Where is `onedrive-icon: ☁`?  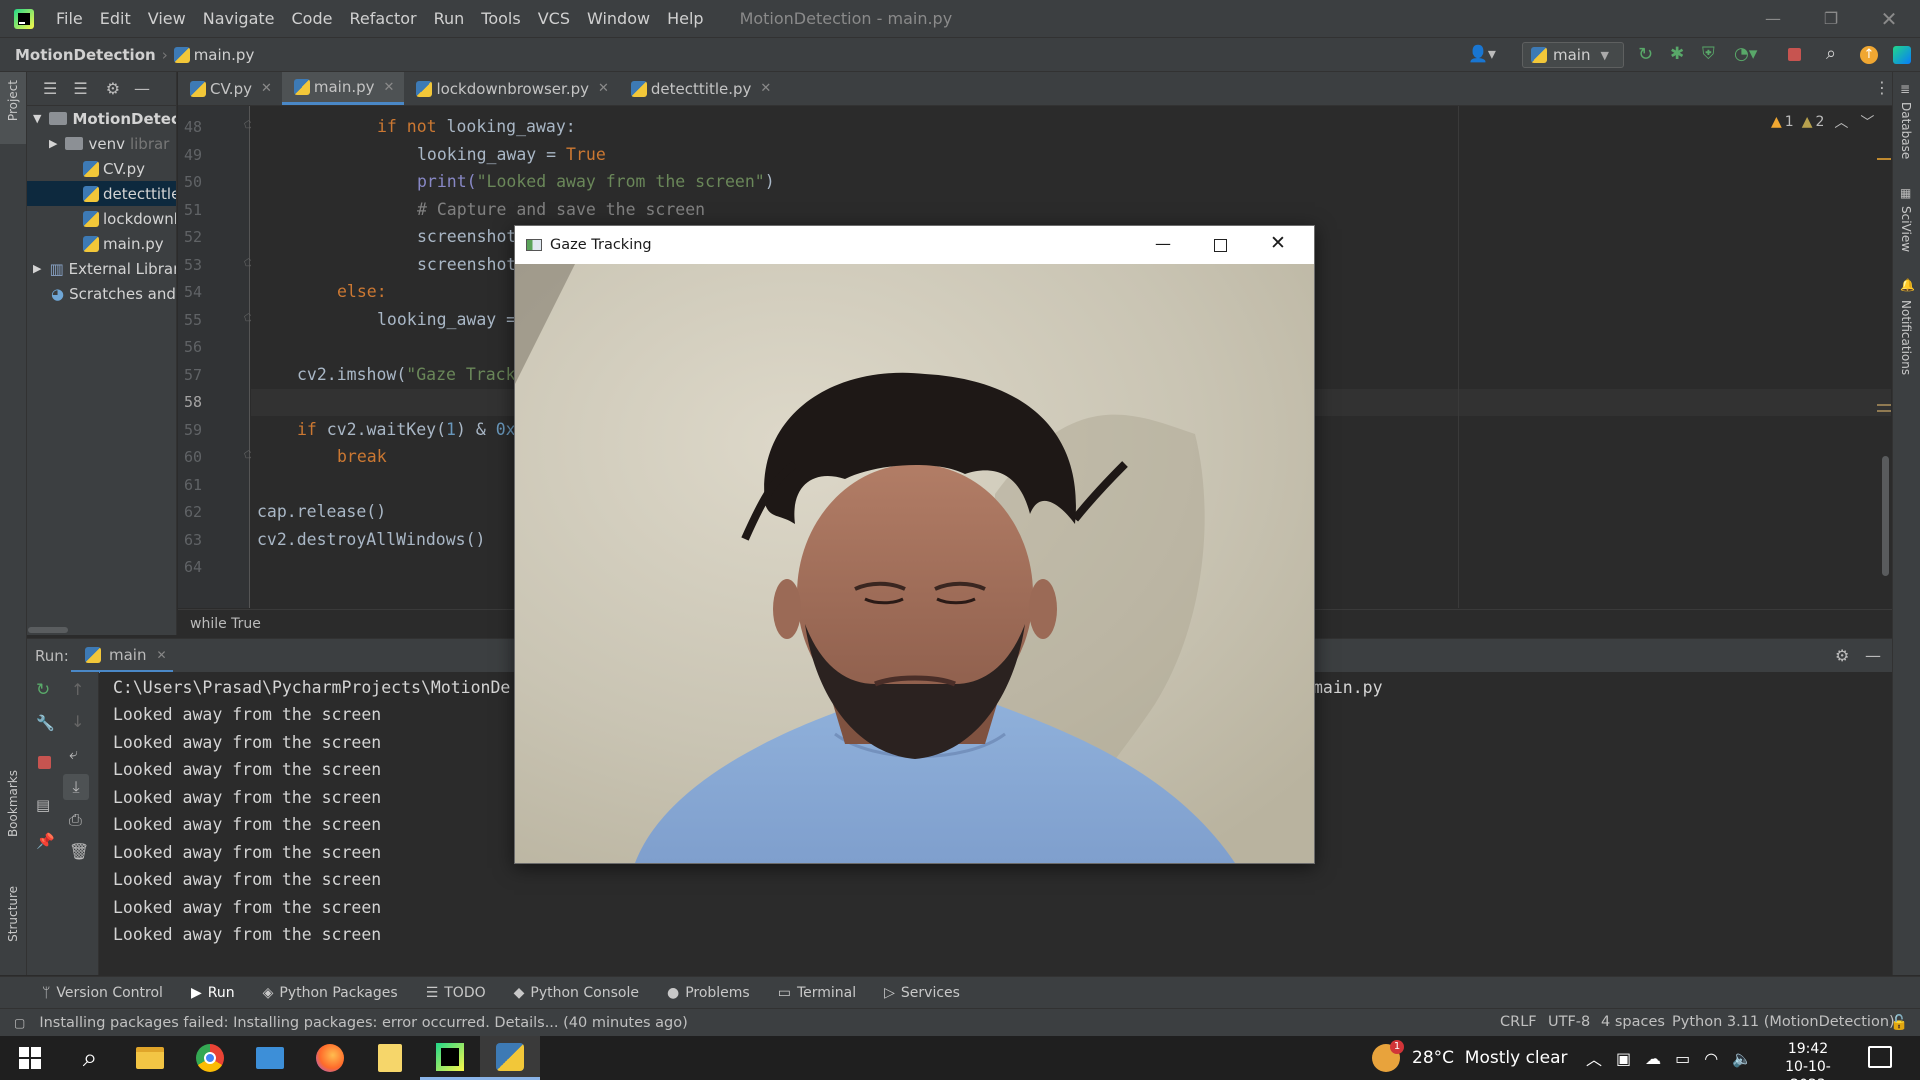
onedrive-icon: ☁ is located at coordinates (1653, 1058).